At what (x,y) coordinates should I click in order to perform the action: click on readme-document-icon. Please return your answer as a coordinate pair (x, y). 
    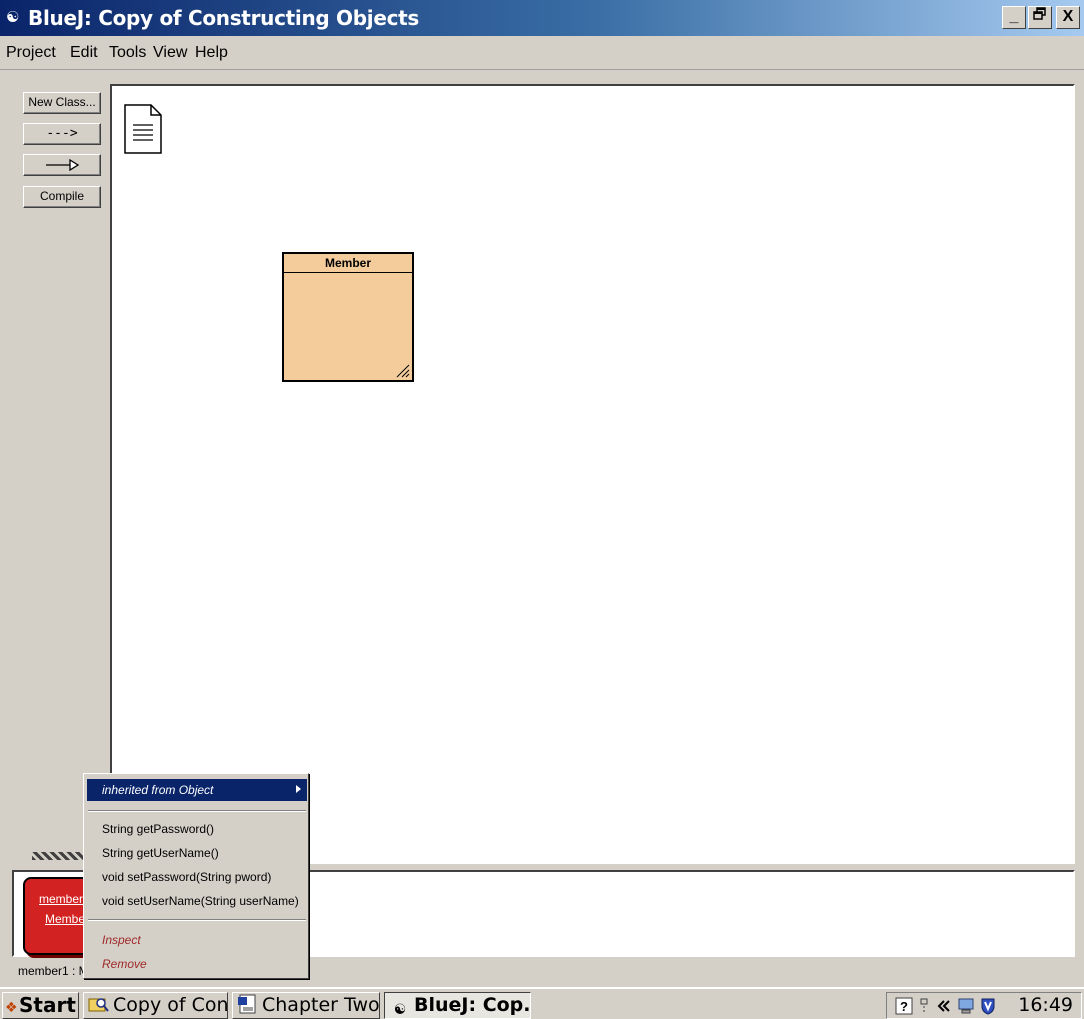
    Looking at the image, I should click on (143, 129).